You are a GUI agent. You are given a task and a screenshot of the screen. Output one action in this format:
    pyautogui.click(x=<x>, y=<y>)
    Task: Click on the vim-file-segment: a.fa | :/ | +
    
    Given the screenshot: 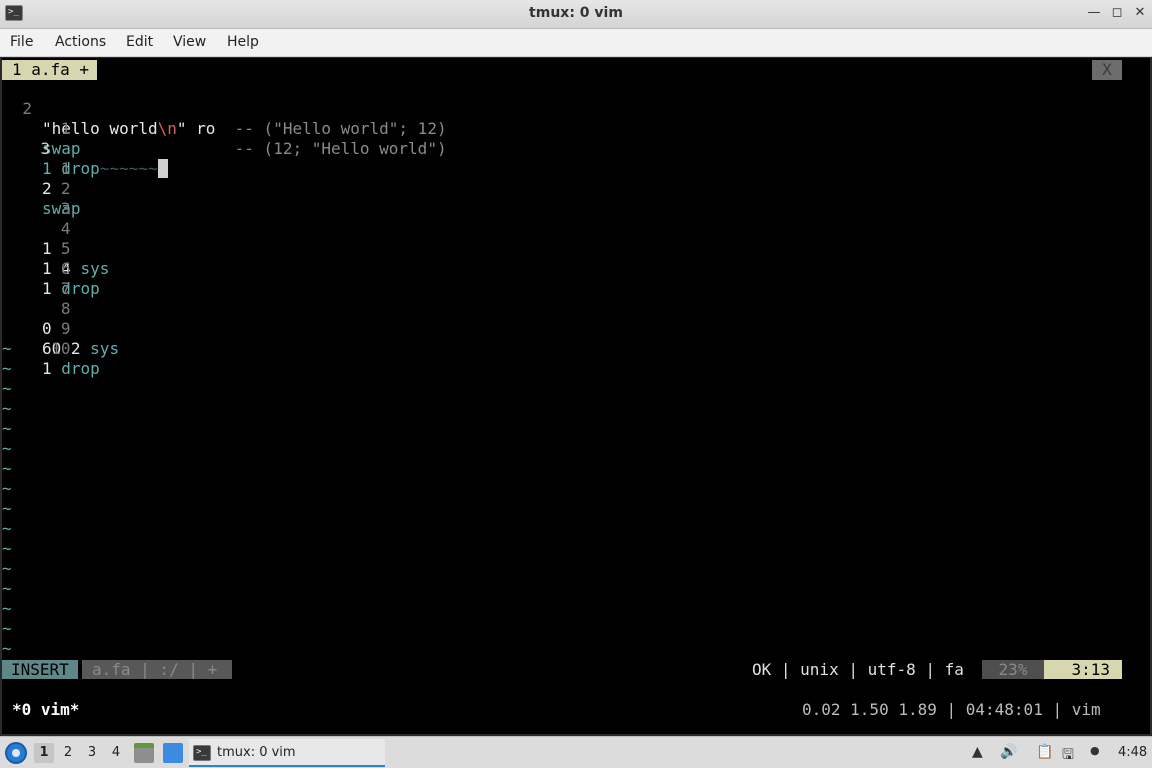 What is the action you would take?
    pyautogui.click(x=157, y=669)
    